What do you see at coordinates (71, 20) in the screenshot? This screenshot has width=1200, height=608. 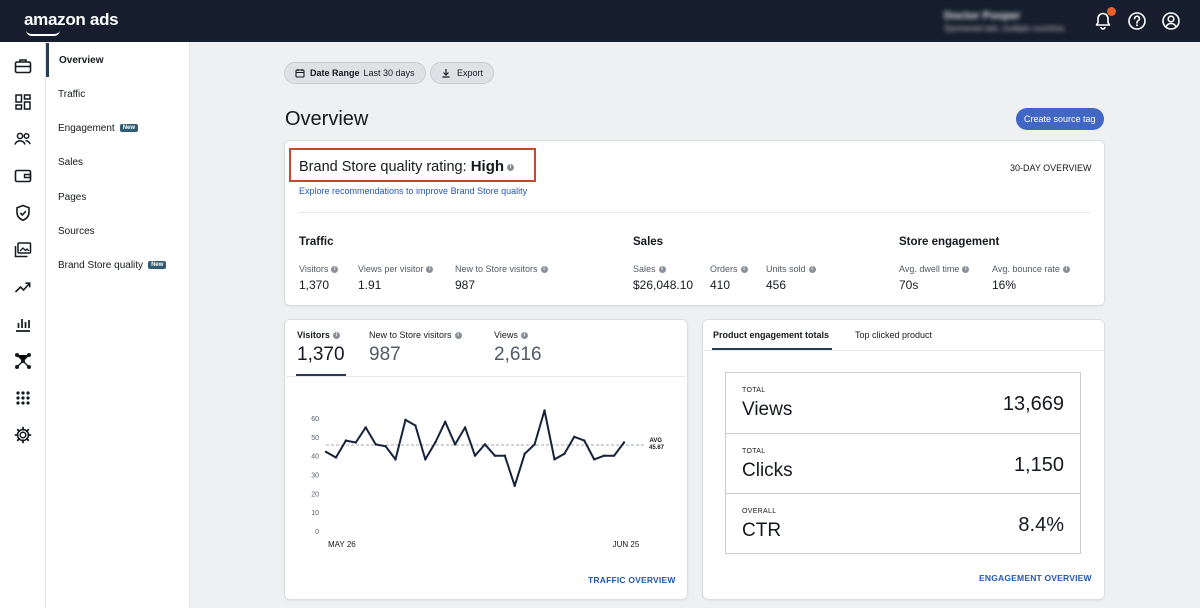 I see `amazon-ads-logo: amazon ads` at bounding box center [71, 20].